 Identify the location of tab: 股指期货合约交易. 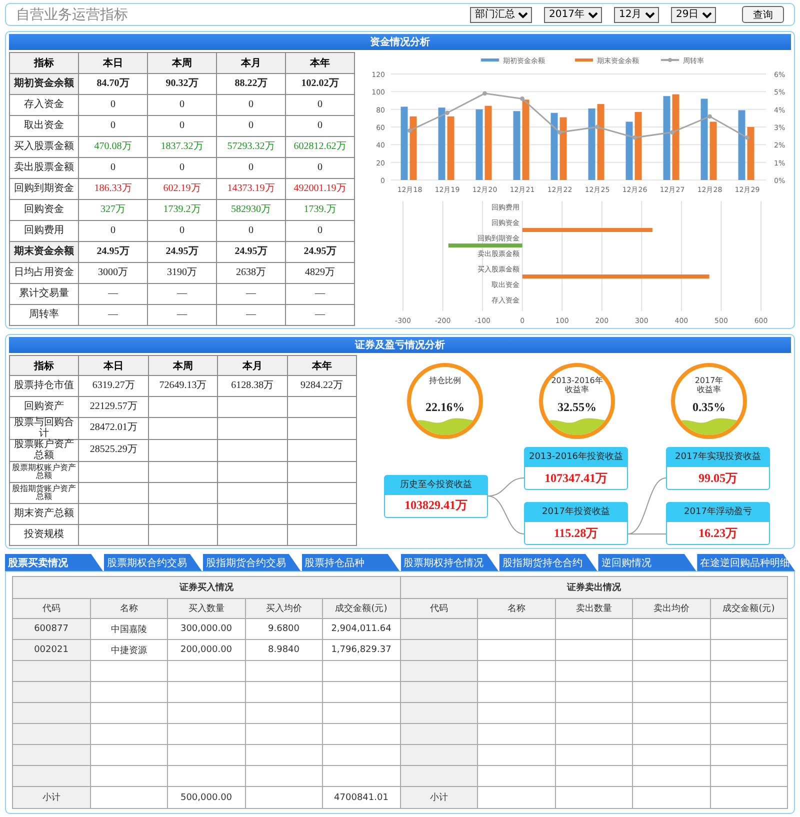
(251, 562).